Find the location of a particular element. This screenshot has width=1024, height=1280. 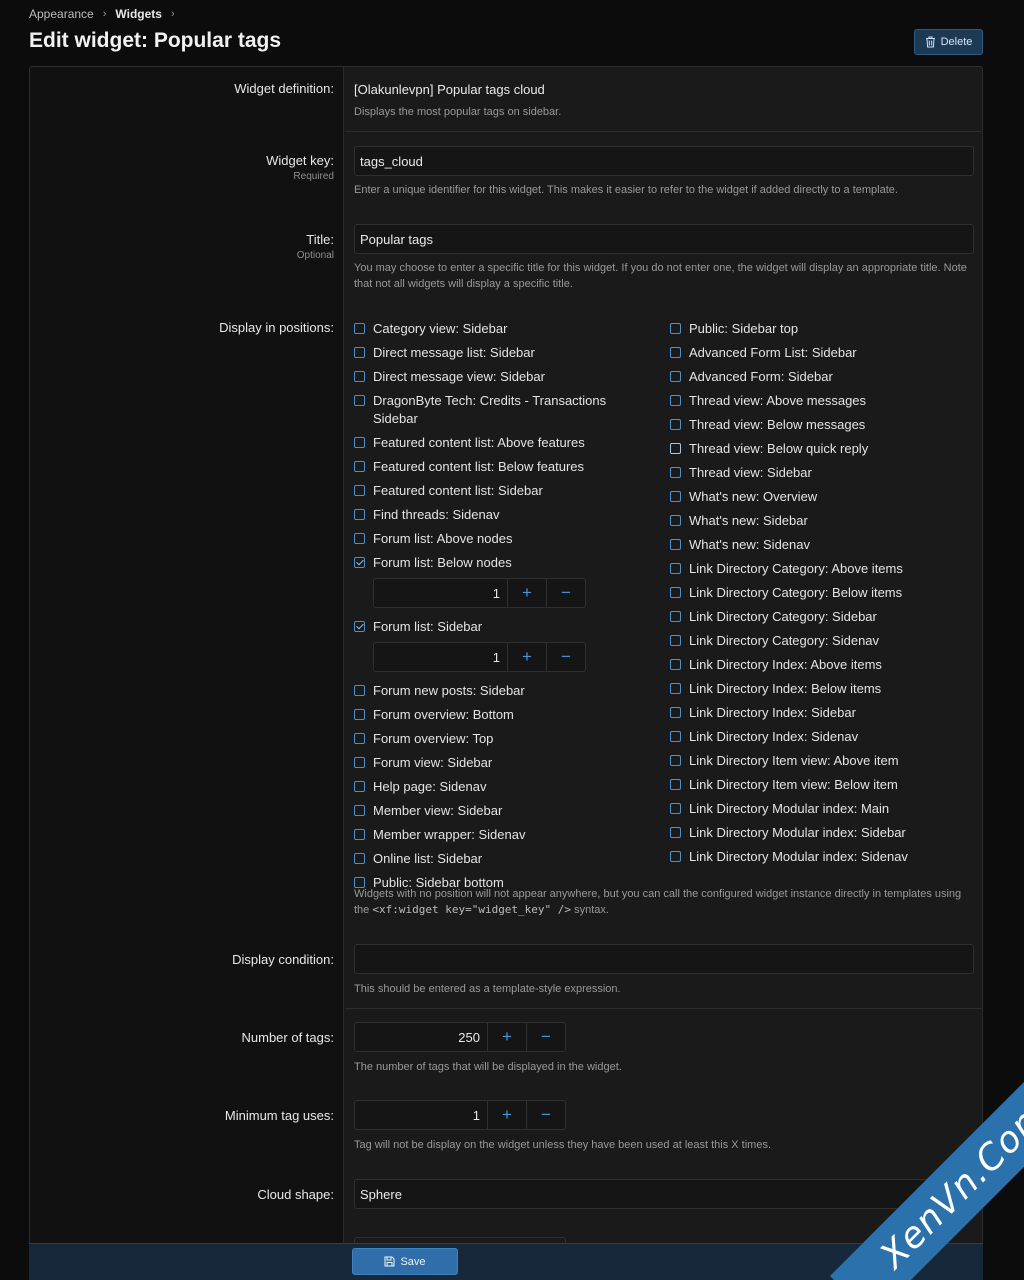

position-option: Forum list: Above nodes is located at coordinates (504, 539).